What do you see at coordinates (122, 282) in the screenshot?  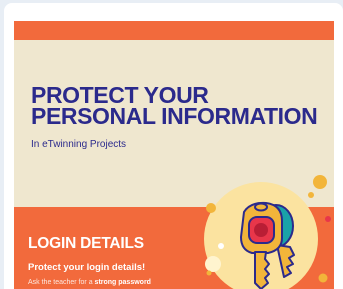 I see `body-text-emphasis: strong password` at bounding box center [122, 282].